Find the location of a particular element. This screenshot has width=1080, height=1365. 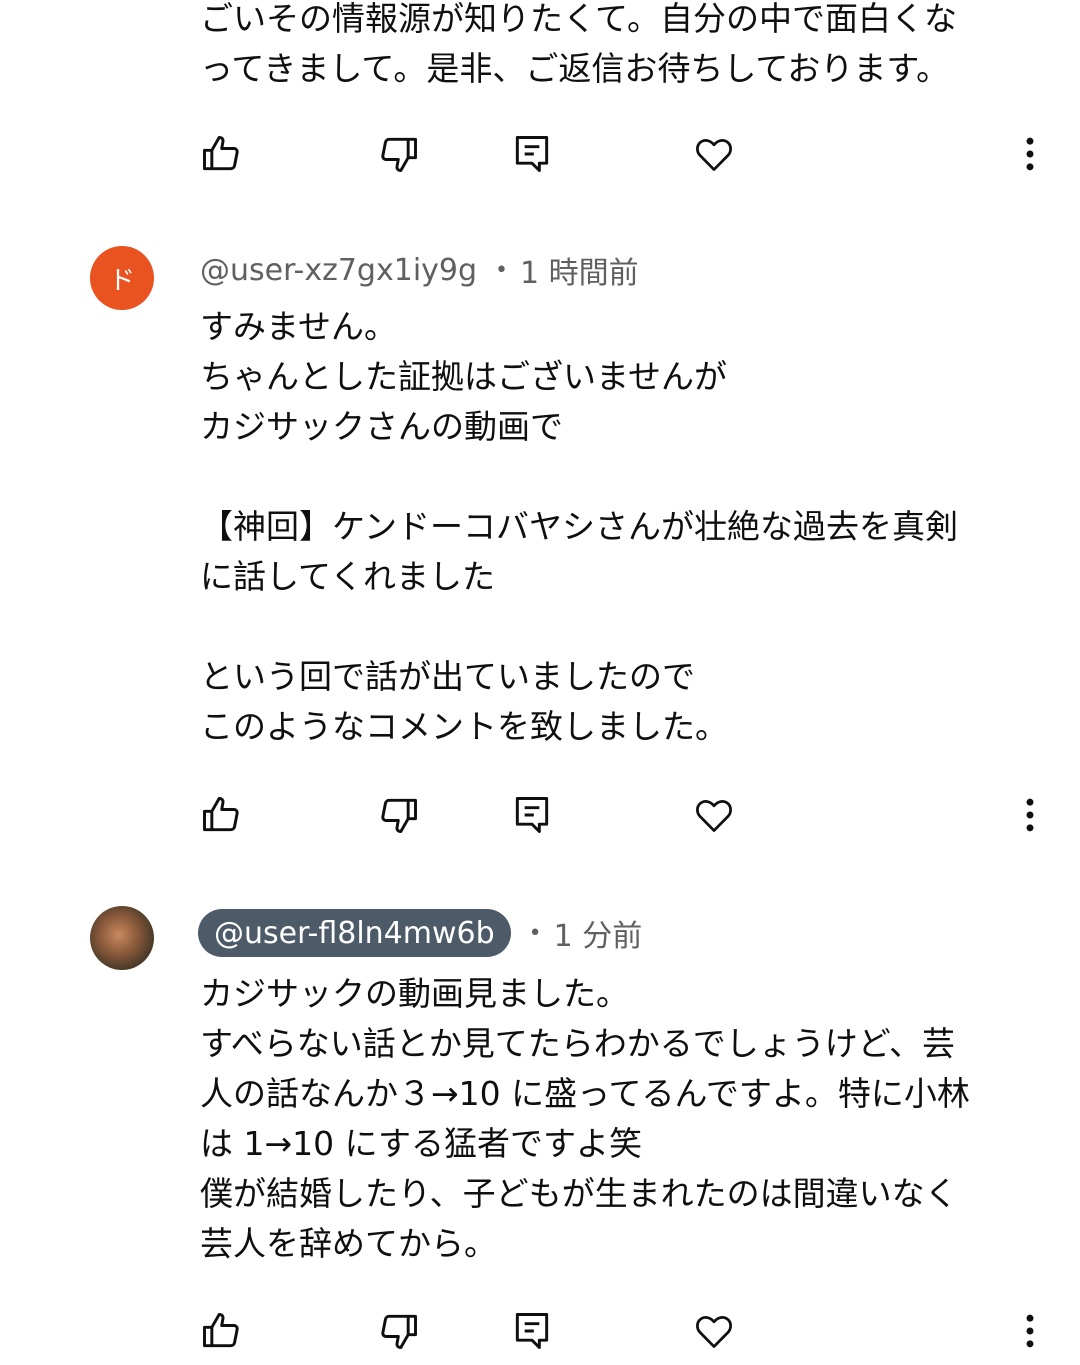

avatar is located at coordinates (122, 938).